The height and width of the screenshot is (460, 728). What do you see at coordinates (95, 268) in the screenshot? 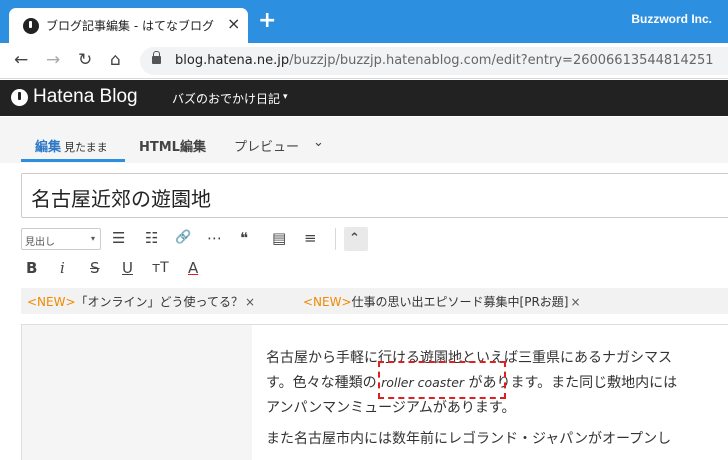
I see `strikethrough-icon: S` at bounding box center [95, 268].